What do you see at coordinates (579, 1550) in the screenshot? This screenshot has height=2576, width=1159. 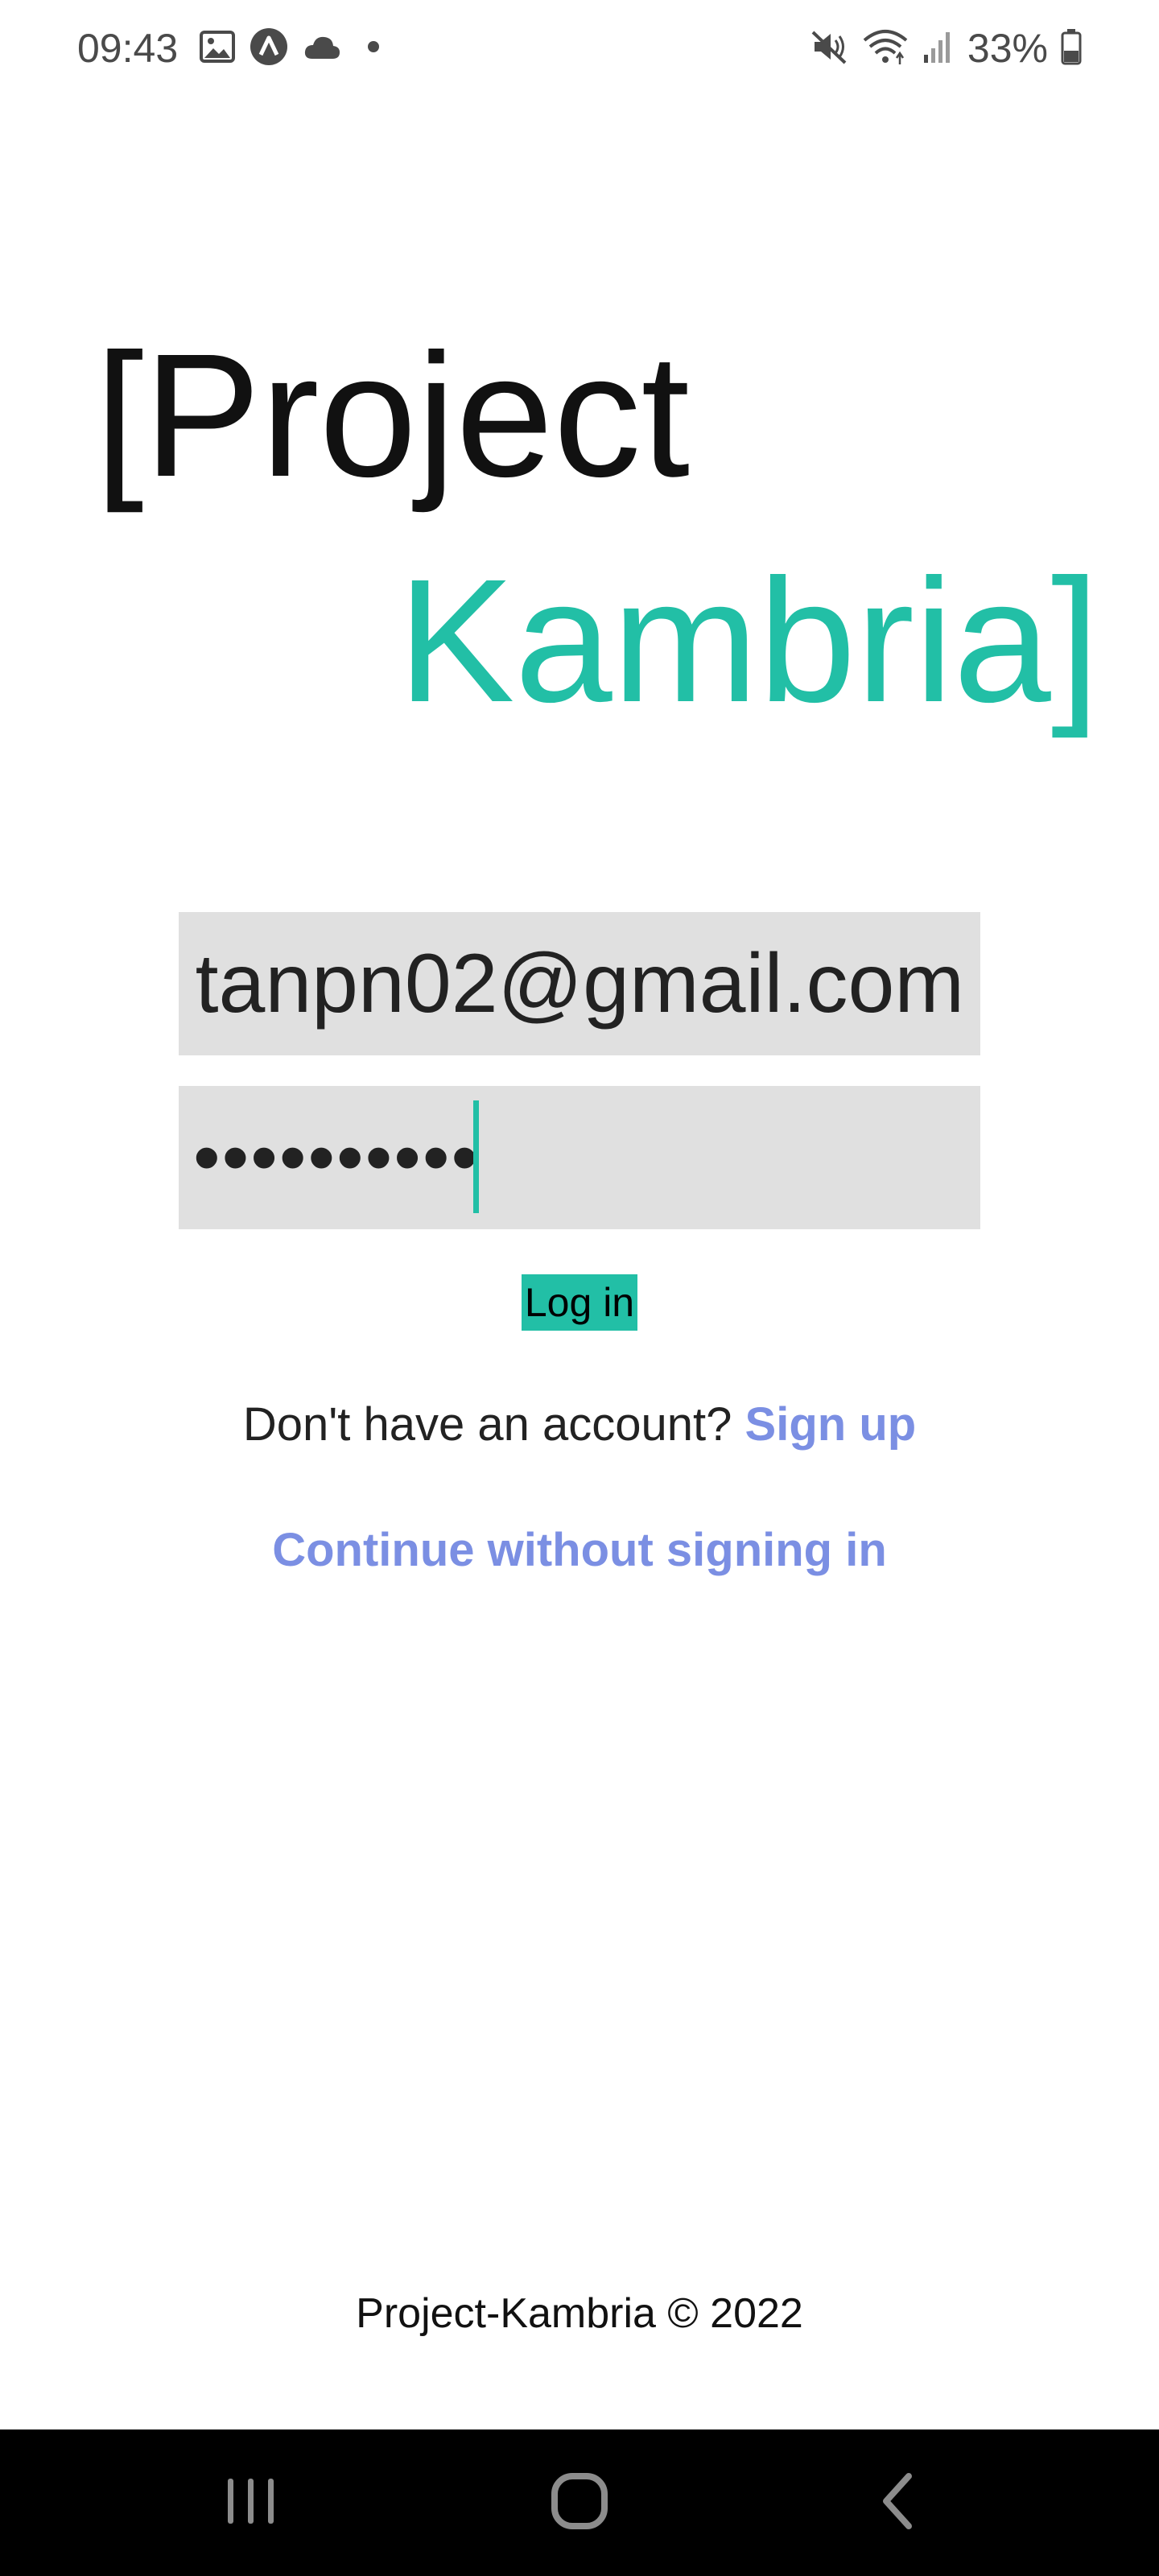 I see `continue-without-signing-in-link: Continue without signing in` at bounding box center [579, 1550].